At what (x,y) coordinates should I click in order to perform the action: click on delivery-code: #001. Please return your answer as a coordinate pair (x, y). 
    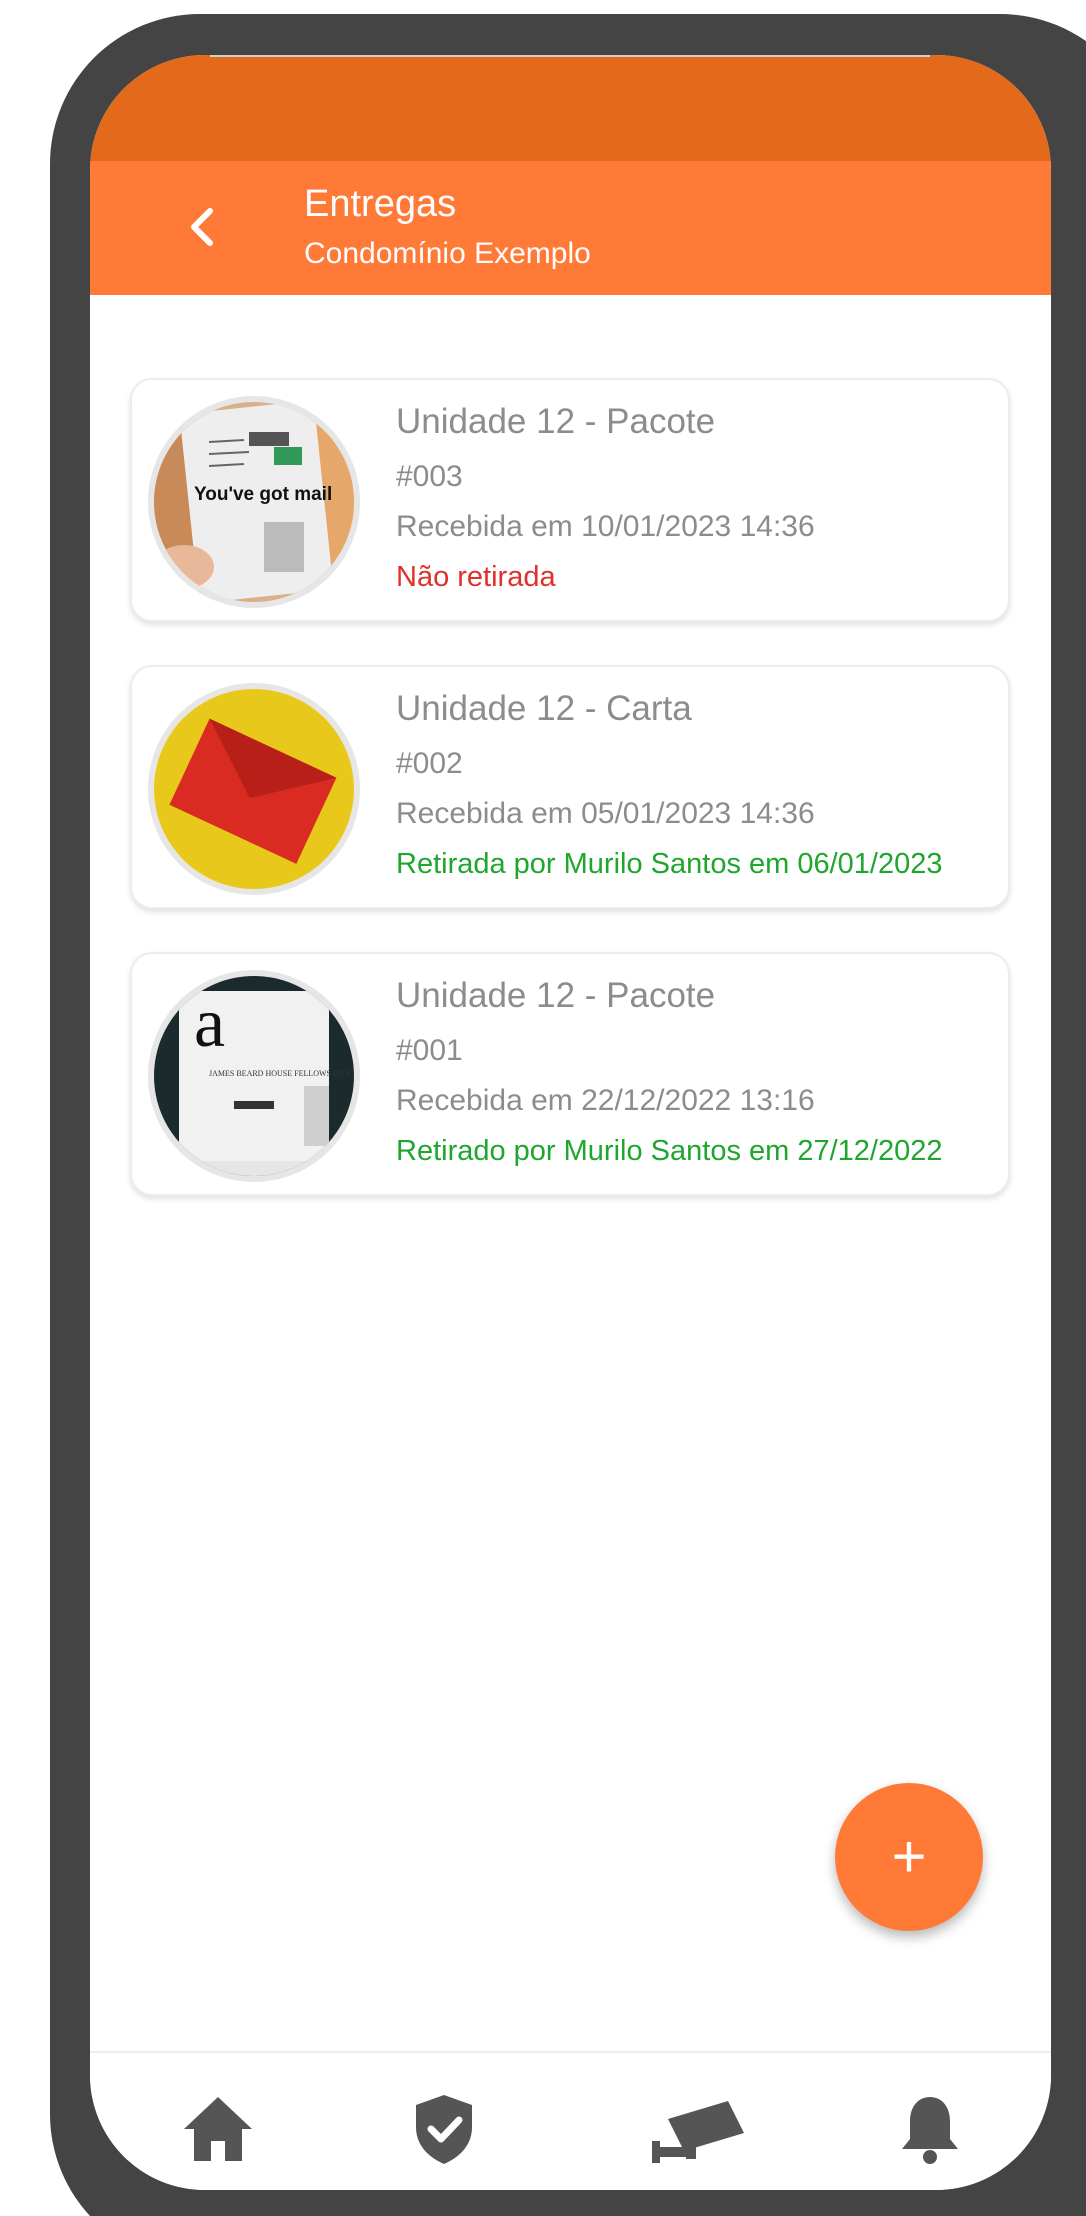
    Looking at the image, I should click on (429, 1050).